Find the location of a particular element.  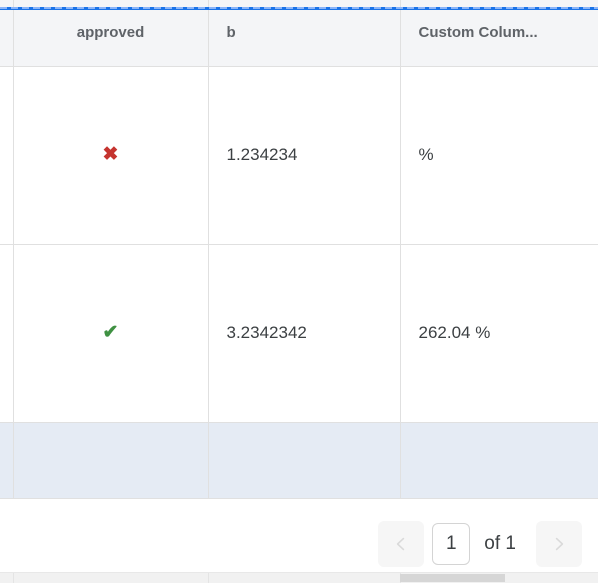

pagination-bar: of 1 is located at coordinates (299, 543).